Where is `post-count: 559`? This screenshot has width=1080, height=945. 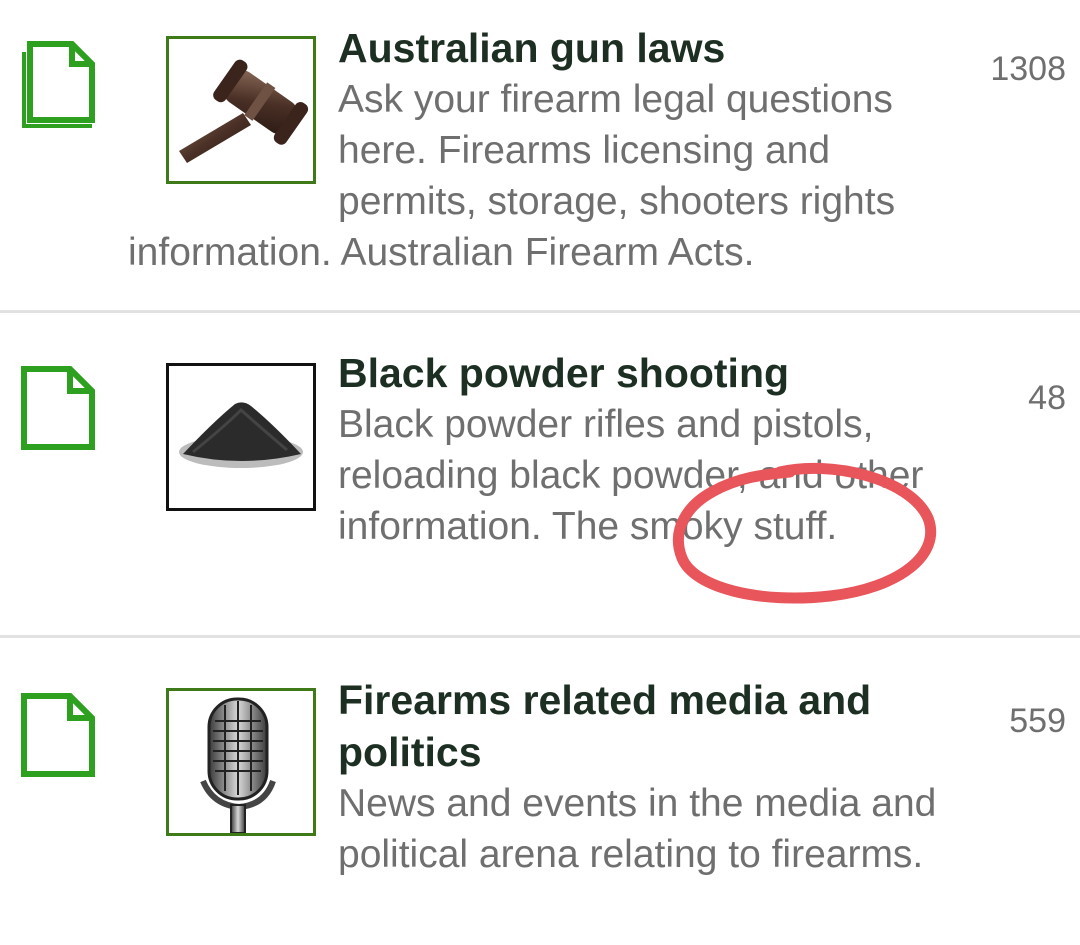 post-count: 559 is located at coordinates (1037, 721).